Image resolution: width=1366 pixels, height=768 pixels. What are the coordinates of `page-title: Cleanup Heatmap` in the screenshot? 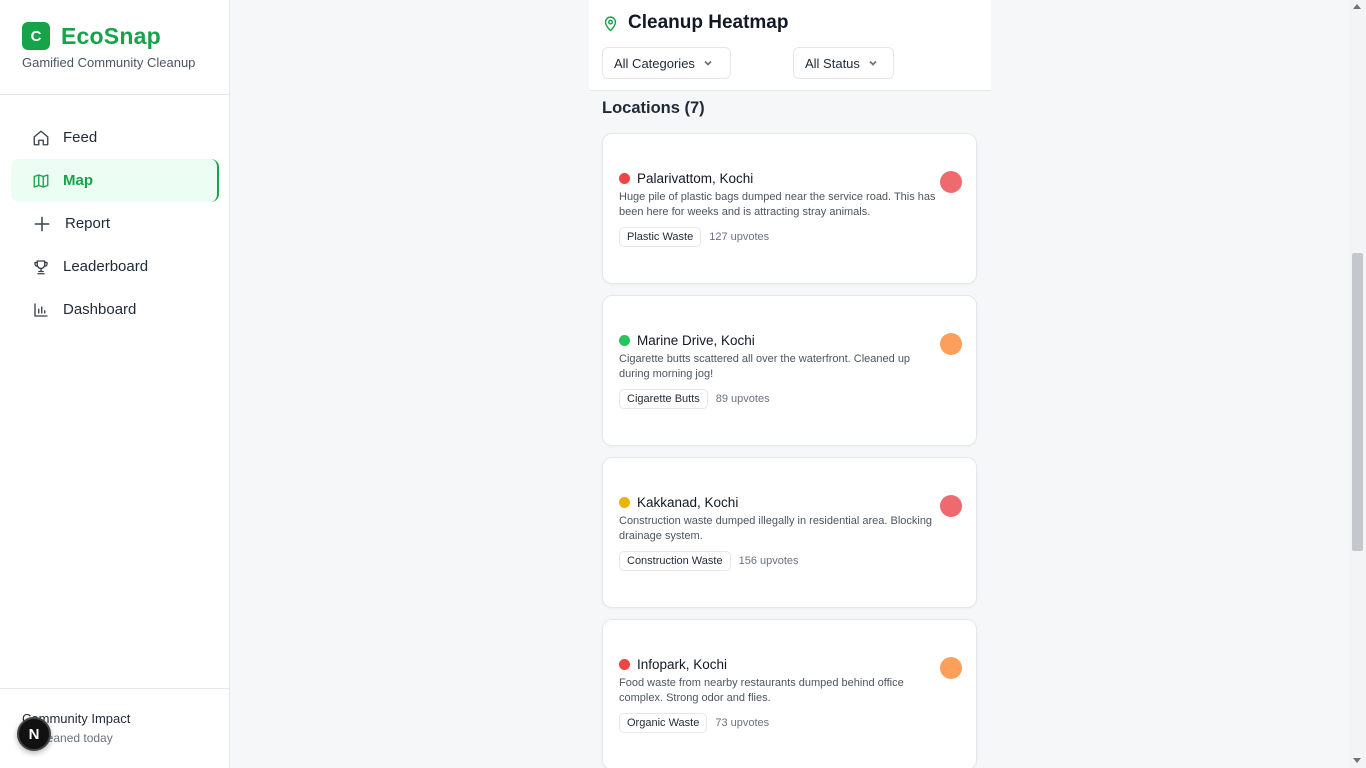 It's located at (695, 23).